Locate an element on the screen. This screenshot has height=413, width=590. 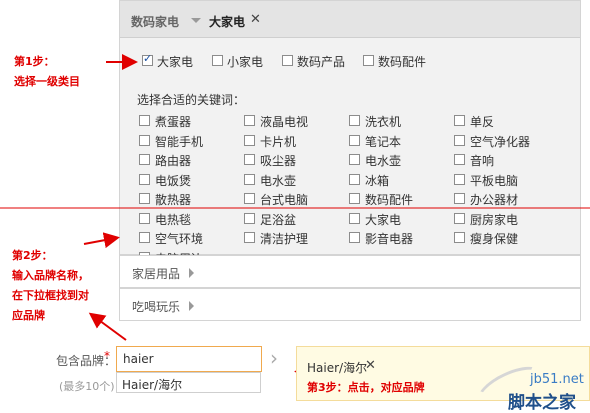
arrow-step2b is located at coordinates (107, 326).